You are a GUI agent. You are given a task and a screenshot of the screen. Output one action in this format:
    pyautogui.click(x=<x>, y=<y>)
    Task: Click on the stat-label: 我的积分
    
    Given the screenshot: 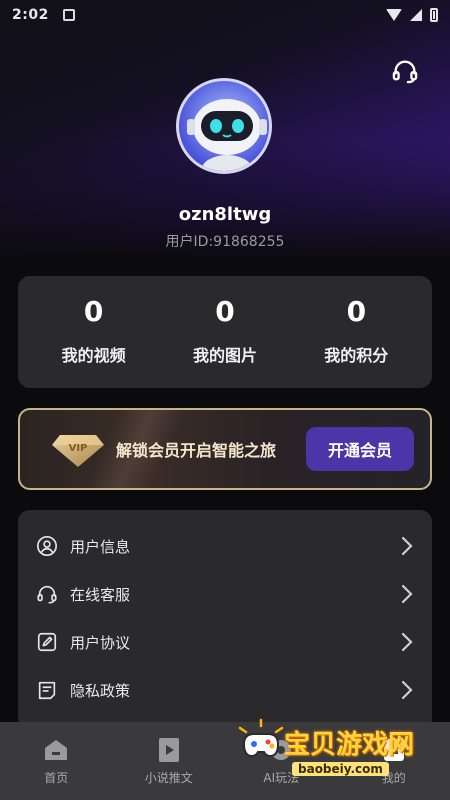 What is the action you would take?
    pyautogui.click(x=356, y=355)
    